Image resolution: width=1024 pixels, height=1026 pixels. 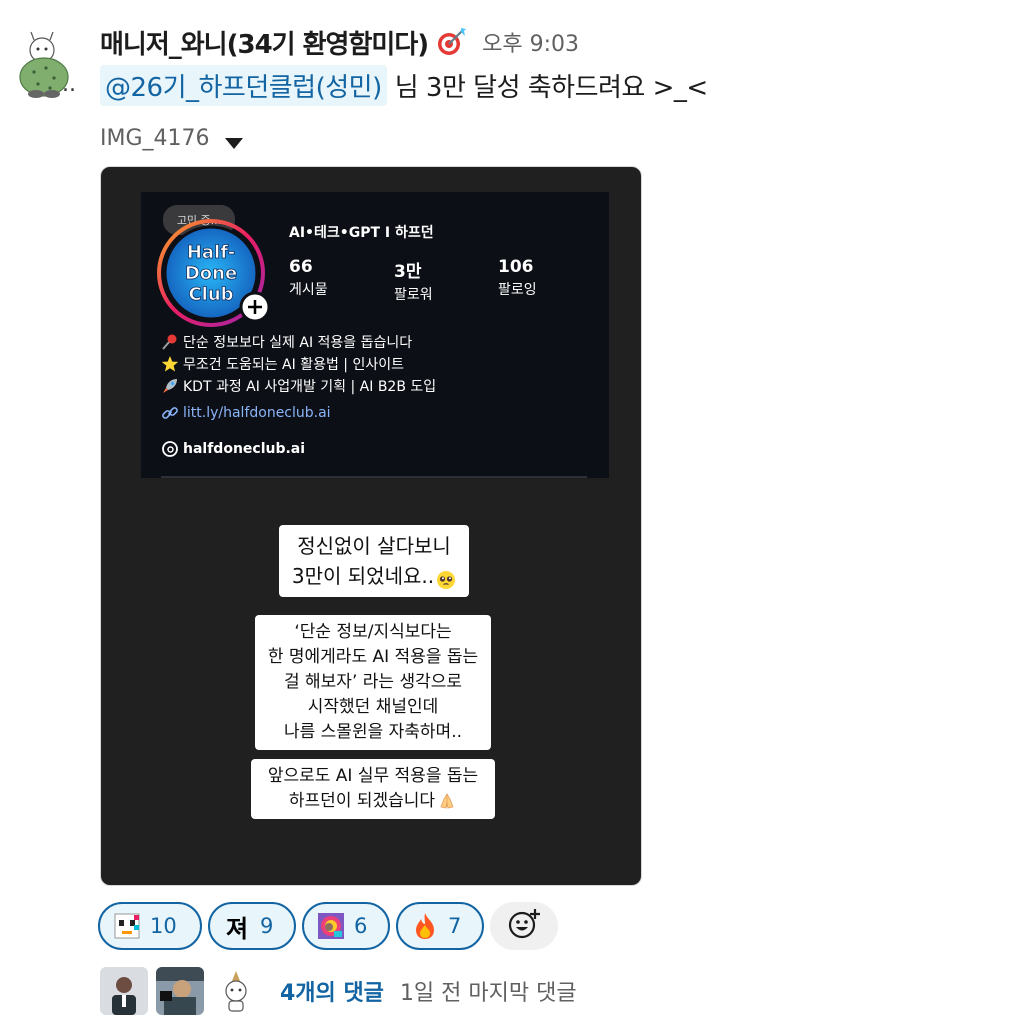 I want to click on rocket-icon, so click(x=170, y=386).